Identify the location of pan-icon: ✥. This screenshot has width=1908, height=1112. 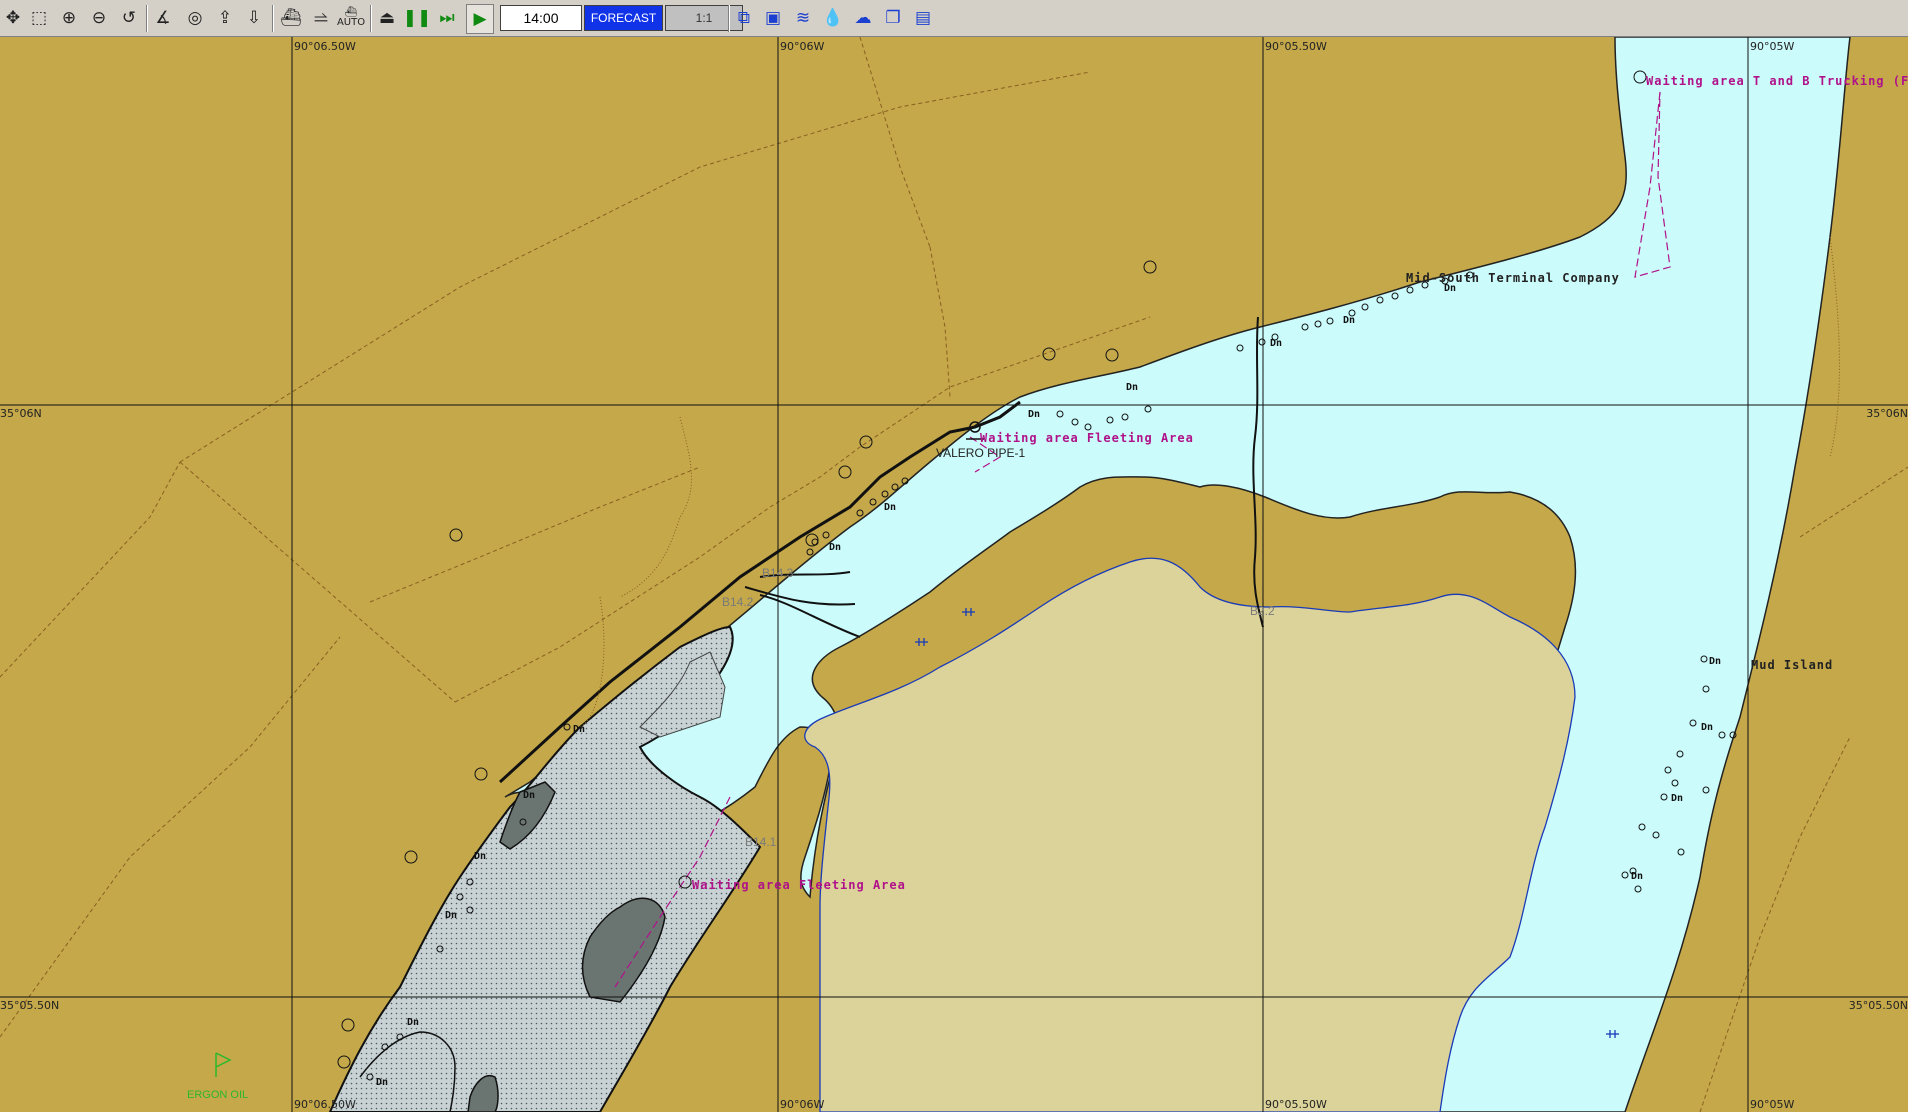
(13, 18).